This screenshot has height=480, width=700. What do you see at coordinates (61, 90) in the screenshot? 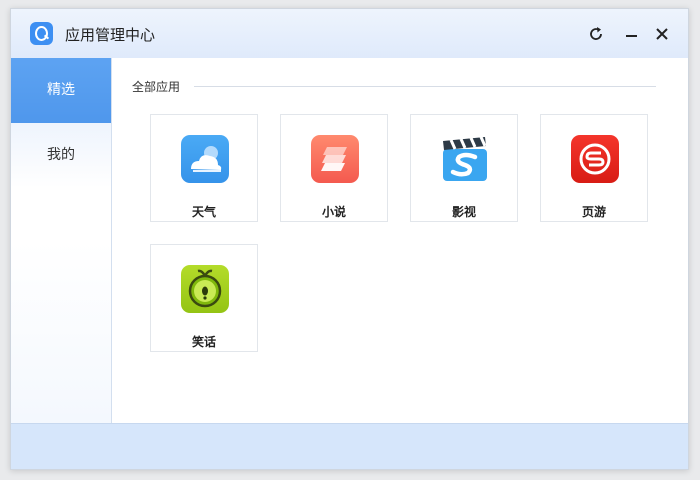
I see `sidebar-item-featured: 精选` at bounding box center [61, 90].